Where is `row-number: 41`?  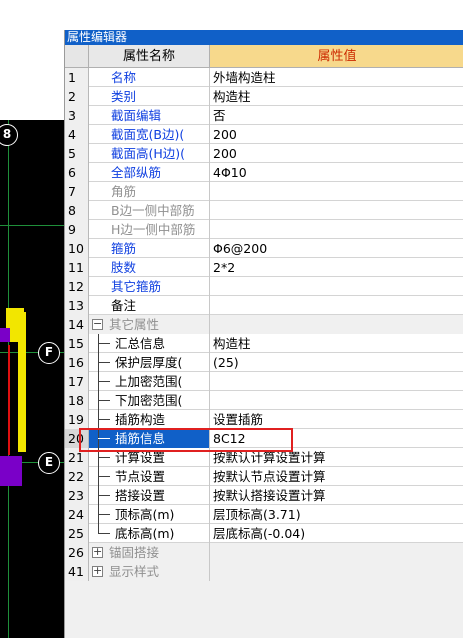
row-number: 41 is located at coordinates (77, 571).